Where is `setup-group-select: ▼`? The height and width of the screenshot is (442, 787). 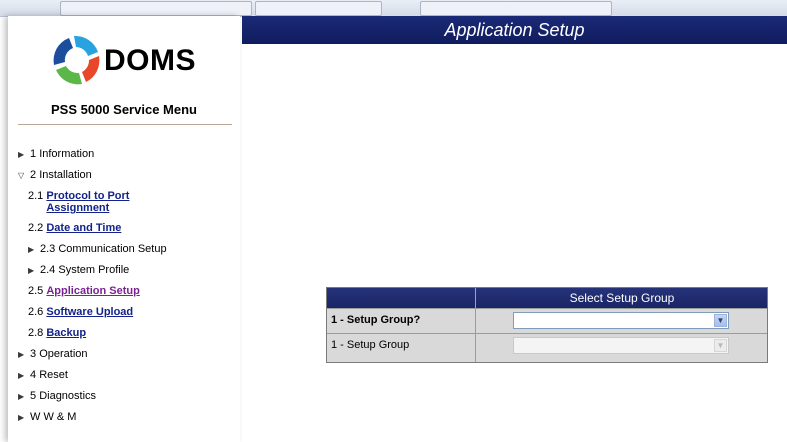
setup-group-select: ▼ is located at coordinates (621, 320).